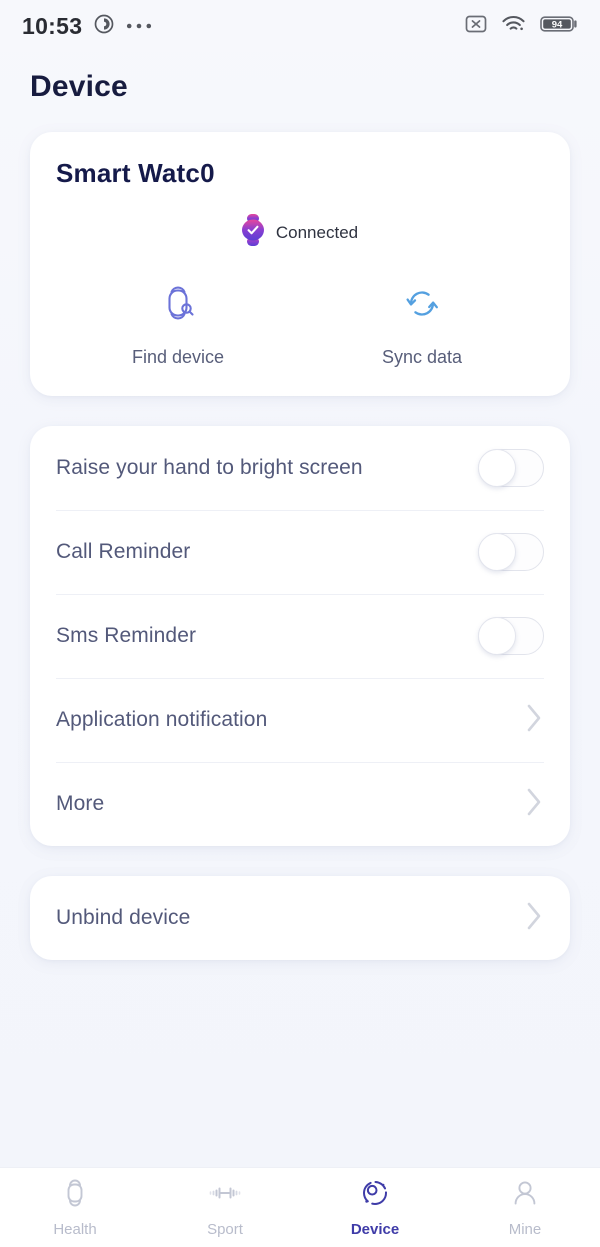 Image resolution: width=600 pixels, height=1247 pixels. What do you see at coordinates (300, 26) in the screenshot?
I see `status-bar: 10:53 94` at bounding box center [300, 26].